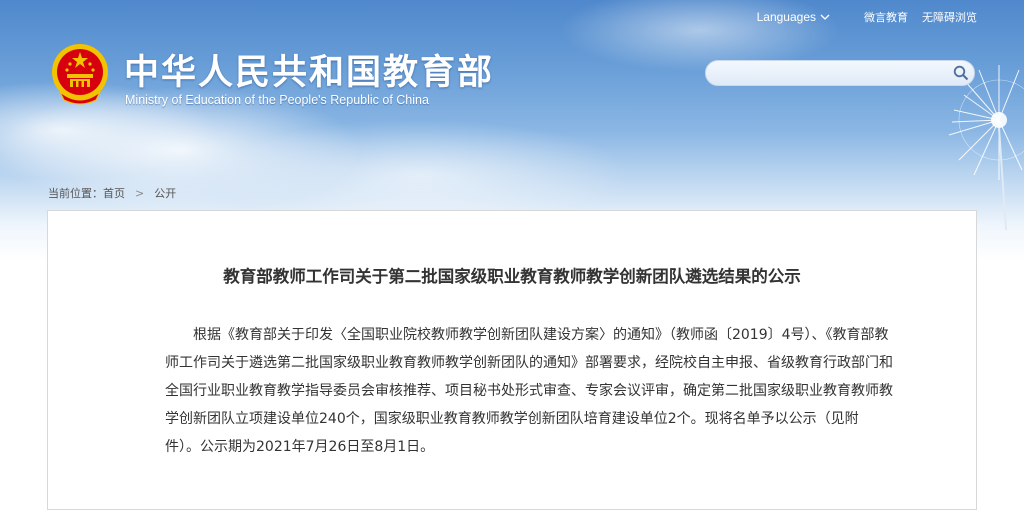 This screenshot has width=1024, height=510. I want to click on accessibility-link: 无障碍浏览, so click(949, 17).